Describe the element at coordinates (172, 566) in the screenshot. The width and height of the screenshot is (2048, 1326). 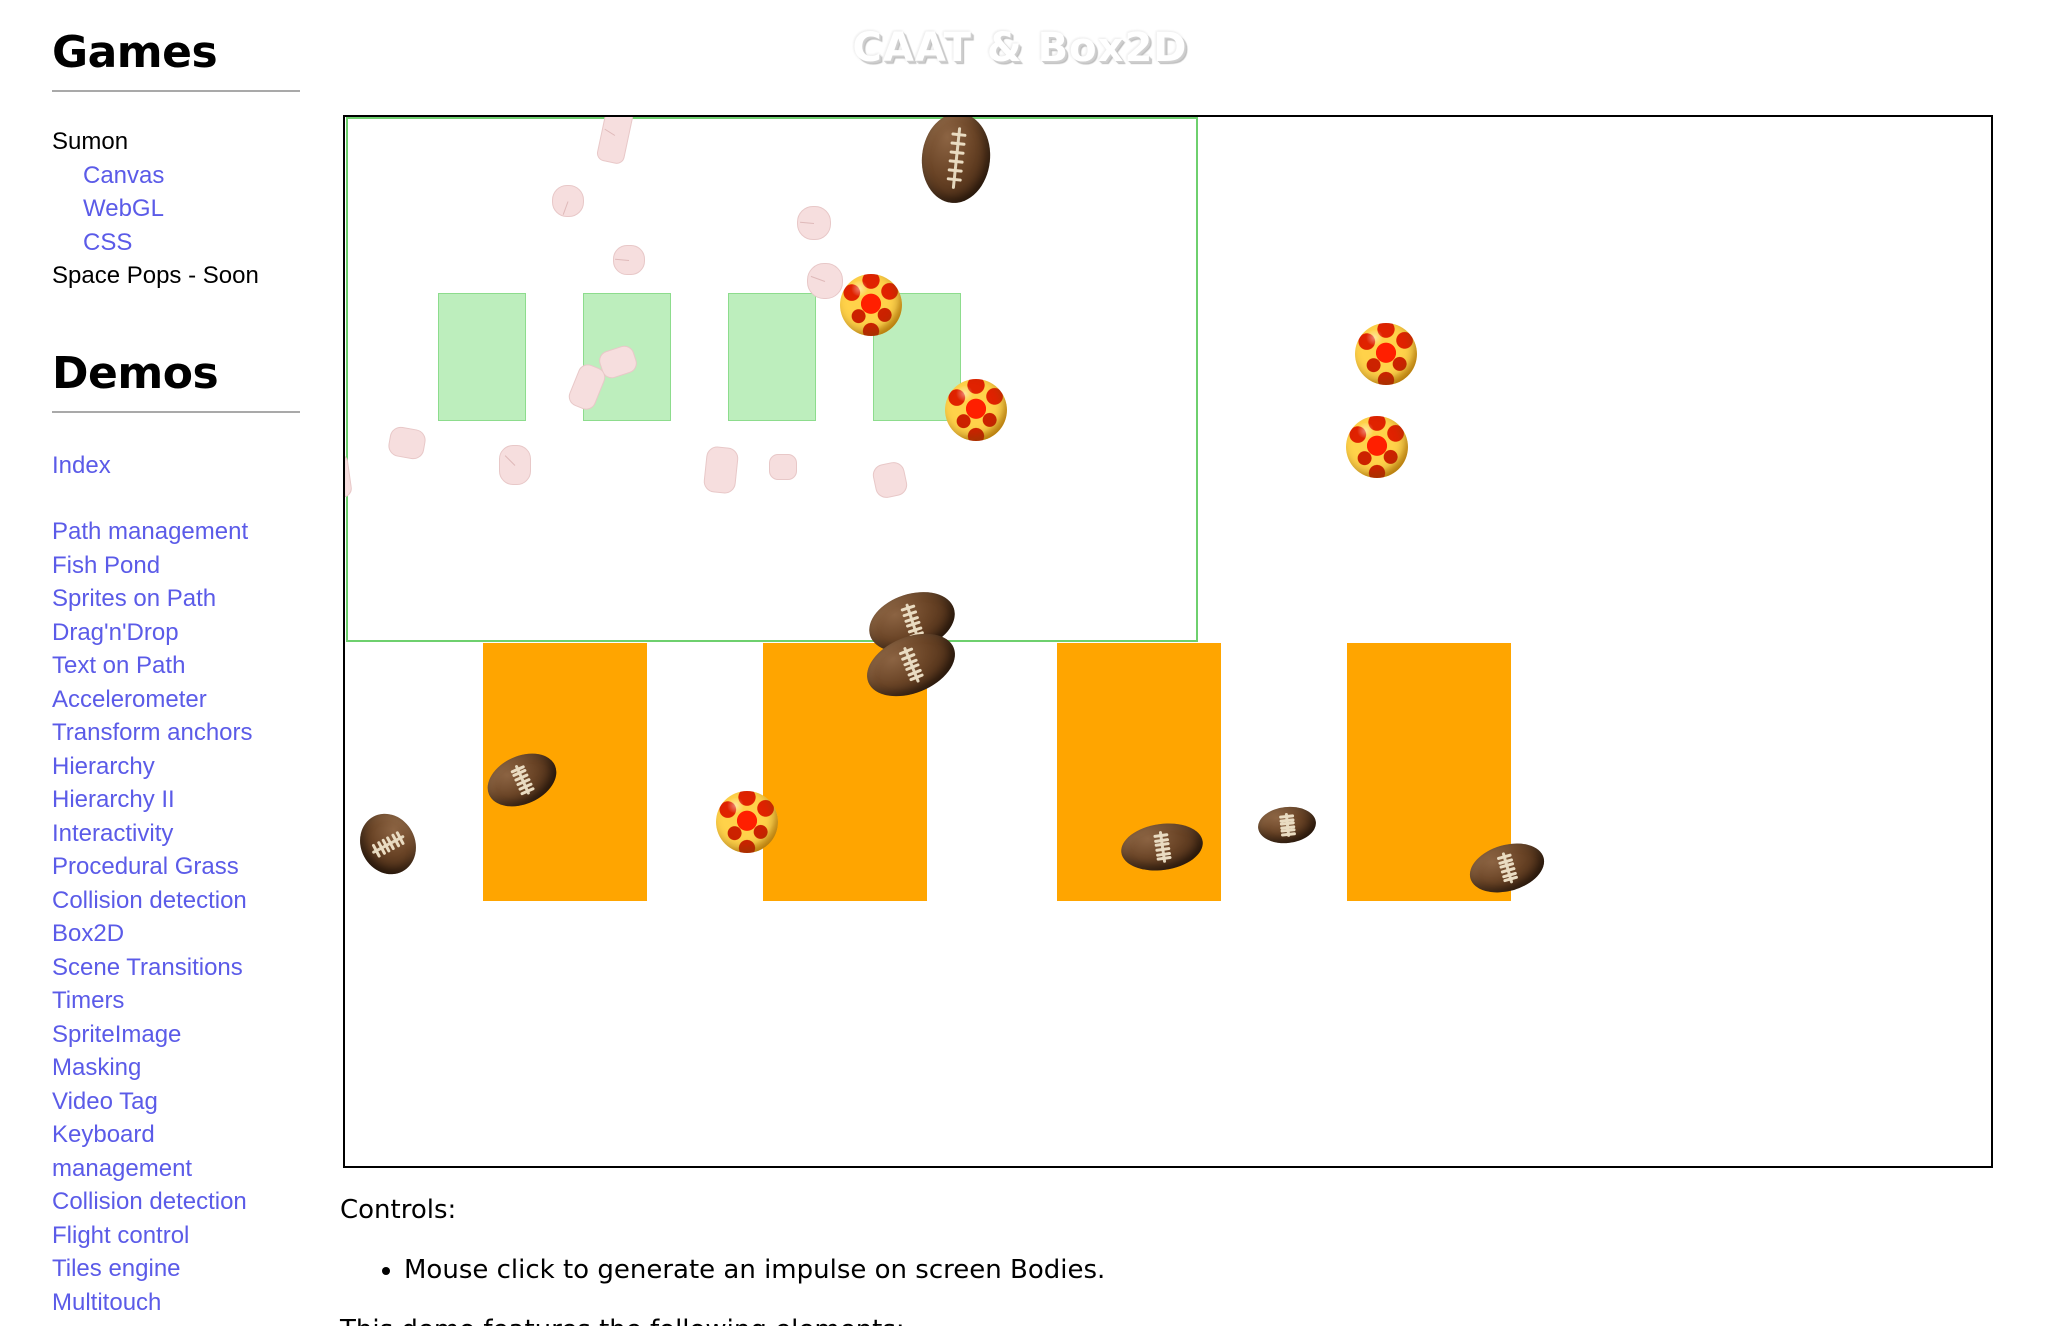
I see `sidebar-link-fish-pond: Fish Pond` at that location.